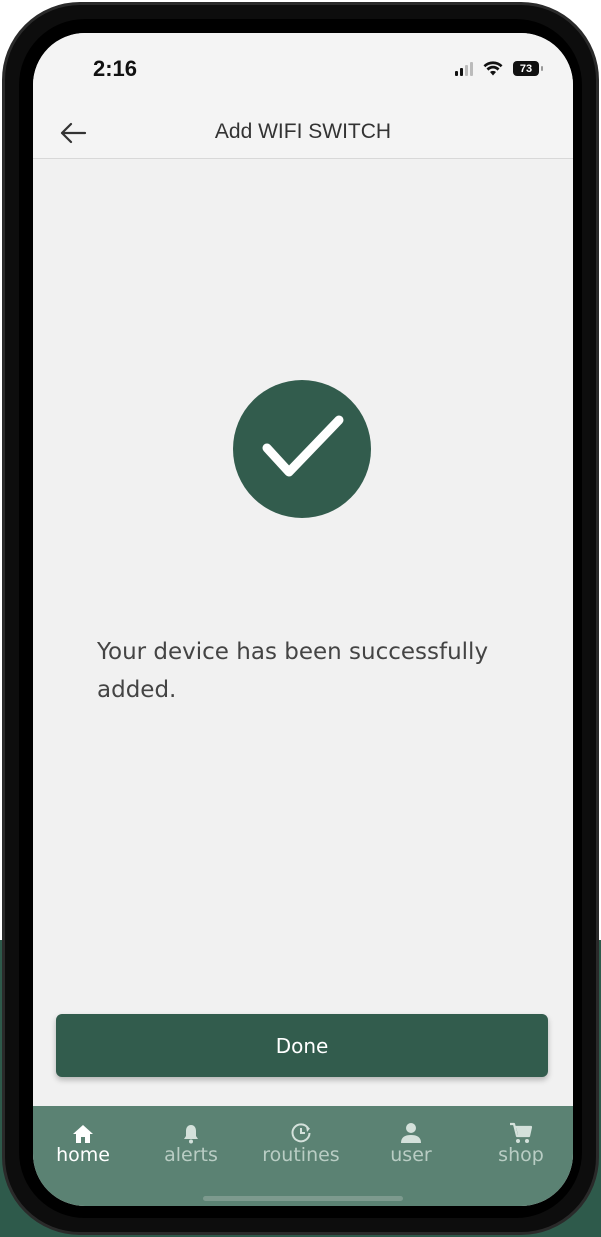 The image size is (601, 1237). I want to click on clock-icon, so click(301, 1133).